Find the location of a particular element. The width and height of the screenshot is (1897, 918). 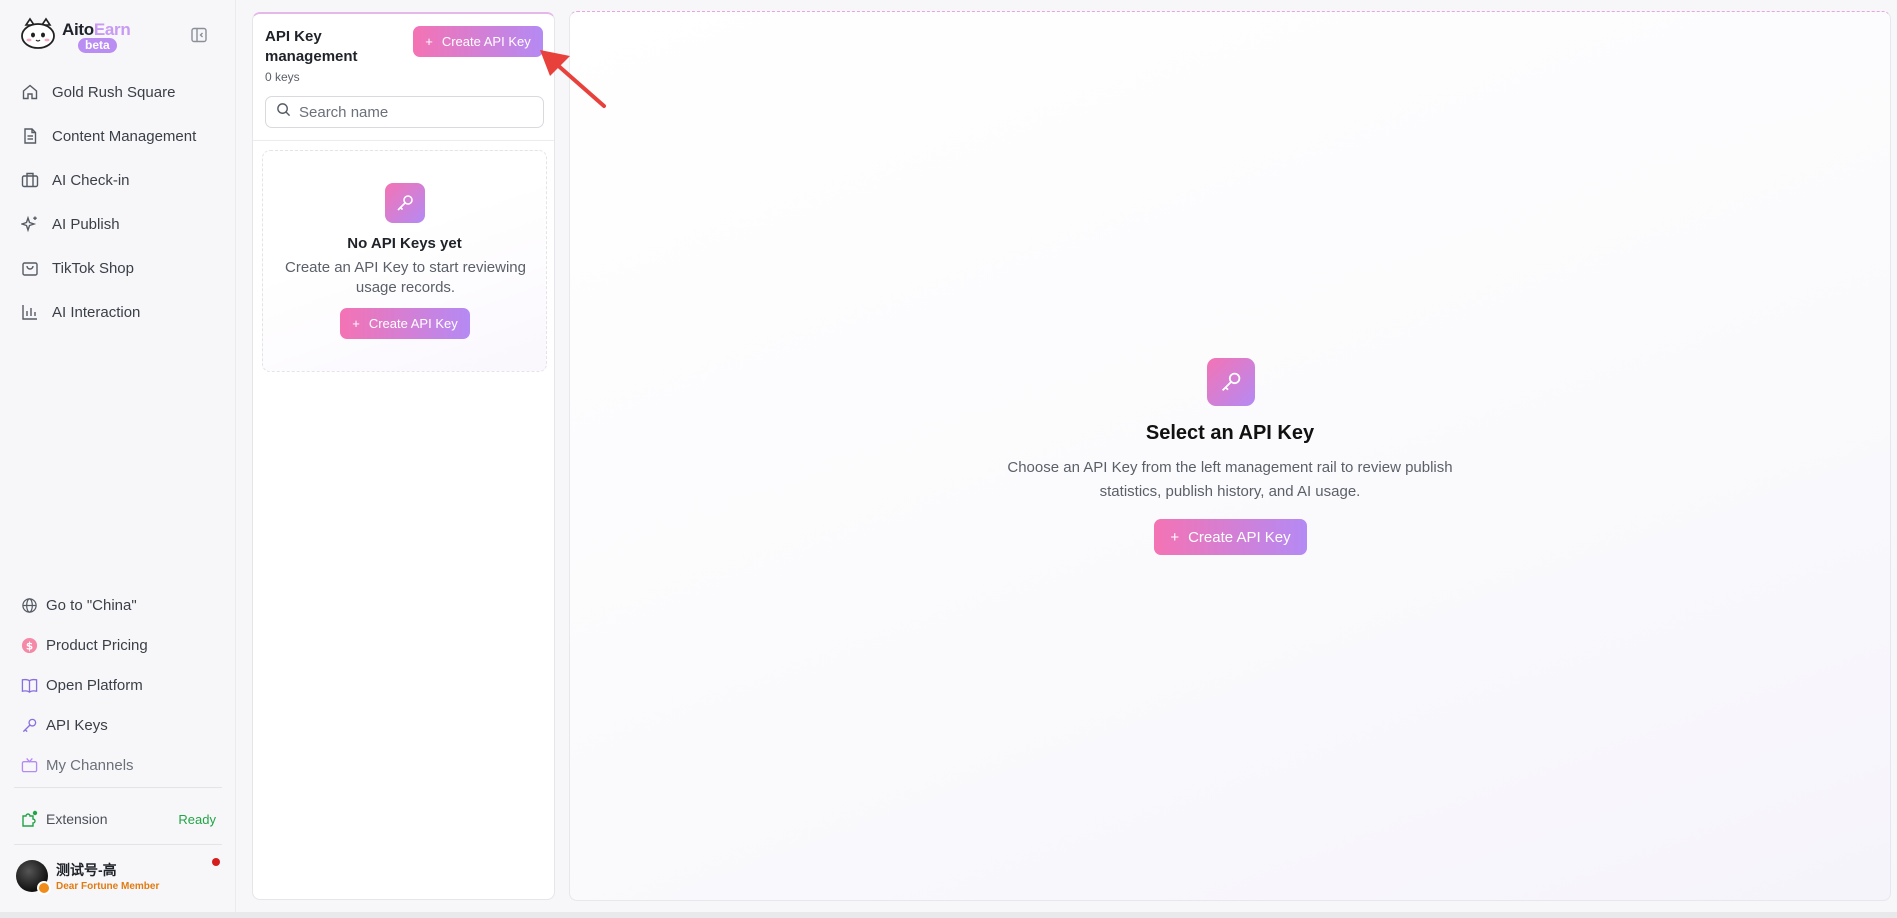

nav-item-api-keys: API Keys is located at coordinates (118, 725).